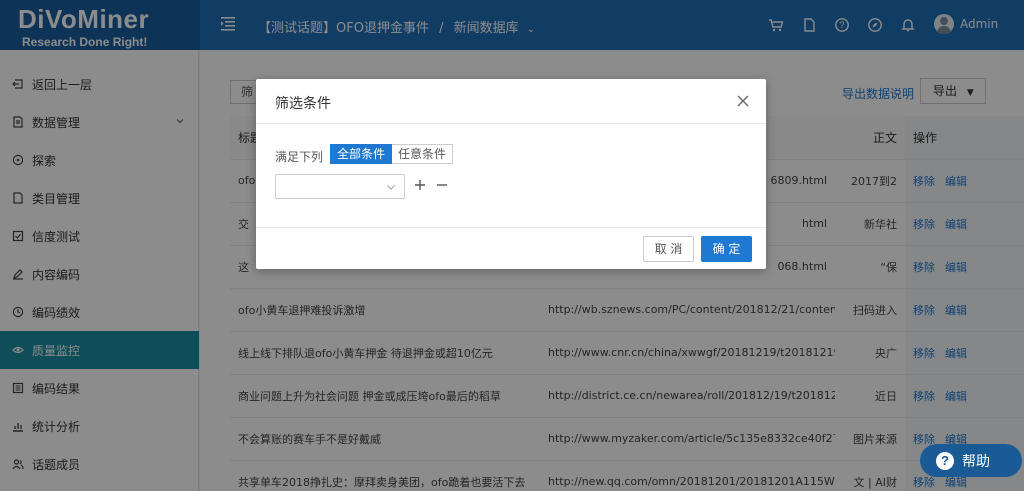 This screenshot has width=1024, height=491. I want to click on help-button: ? 帮助, so click(971, 460).